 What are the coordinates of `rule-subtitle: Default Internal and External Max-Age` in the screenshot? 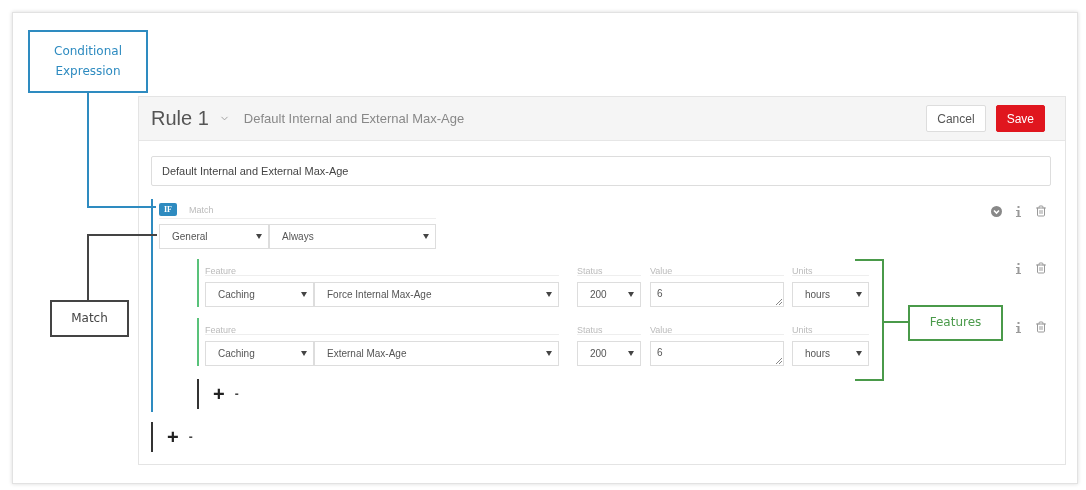 It's located at (354, 118).